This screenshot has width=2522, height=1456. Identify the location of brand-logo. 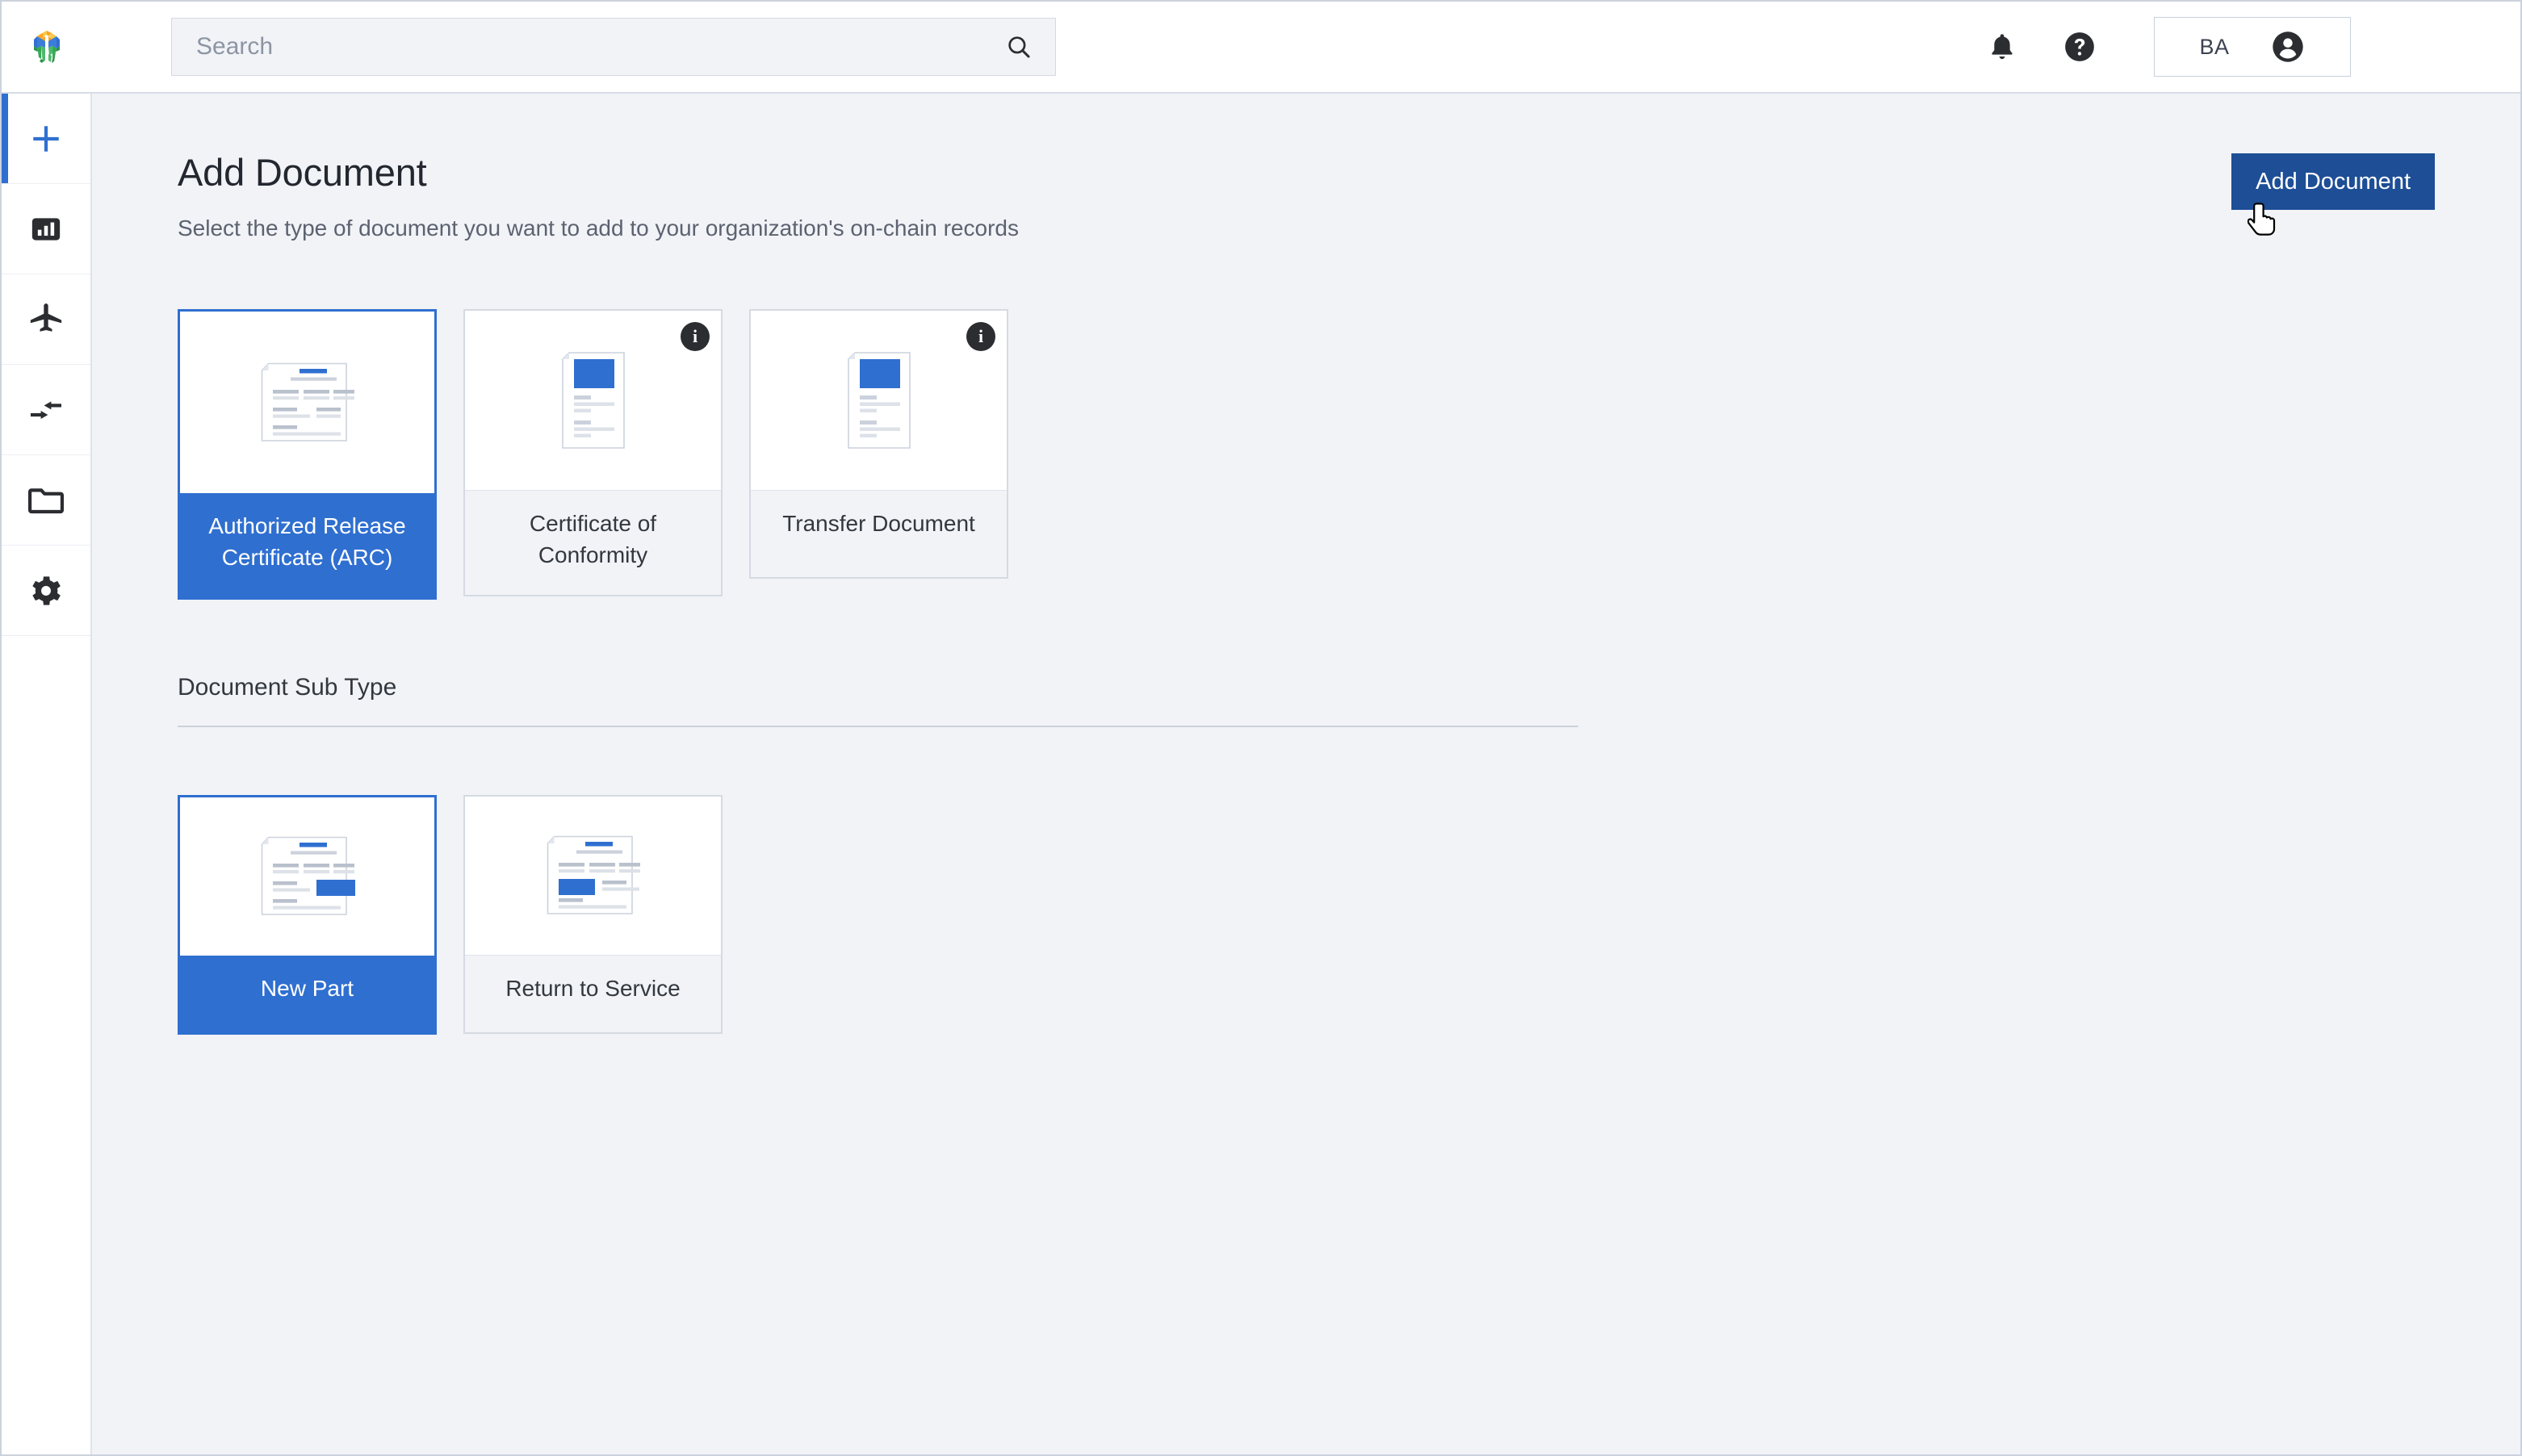
(47, 47).